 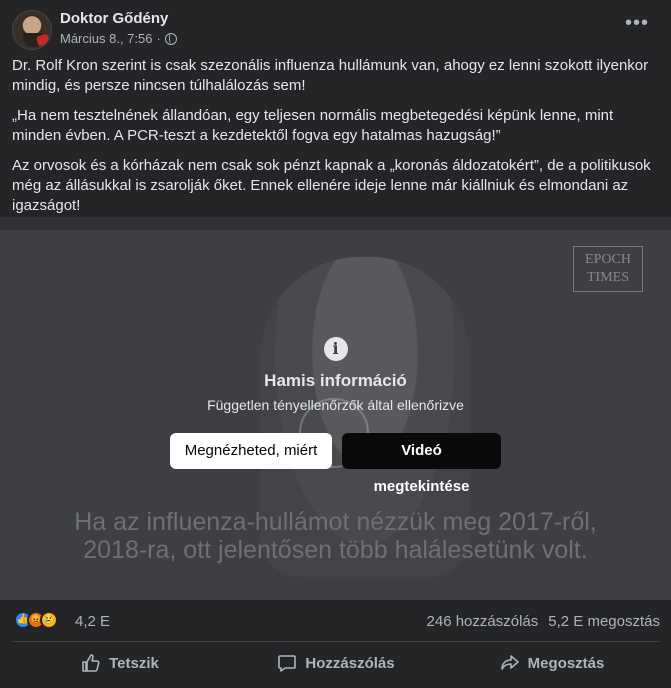 What do you see at coordinates (335, 30) in the screenshot?
I see `post-header: Doktor Gődény Március 8., 7:56 · •••` at bounding box center [335, 30].